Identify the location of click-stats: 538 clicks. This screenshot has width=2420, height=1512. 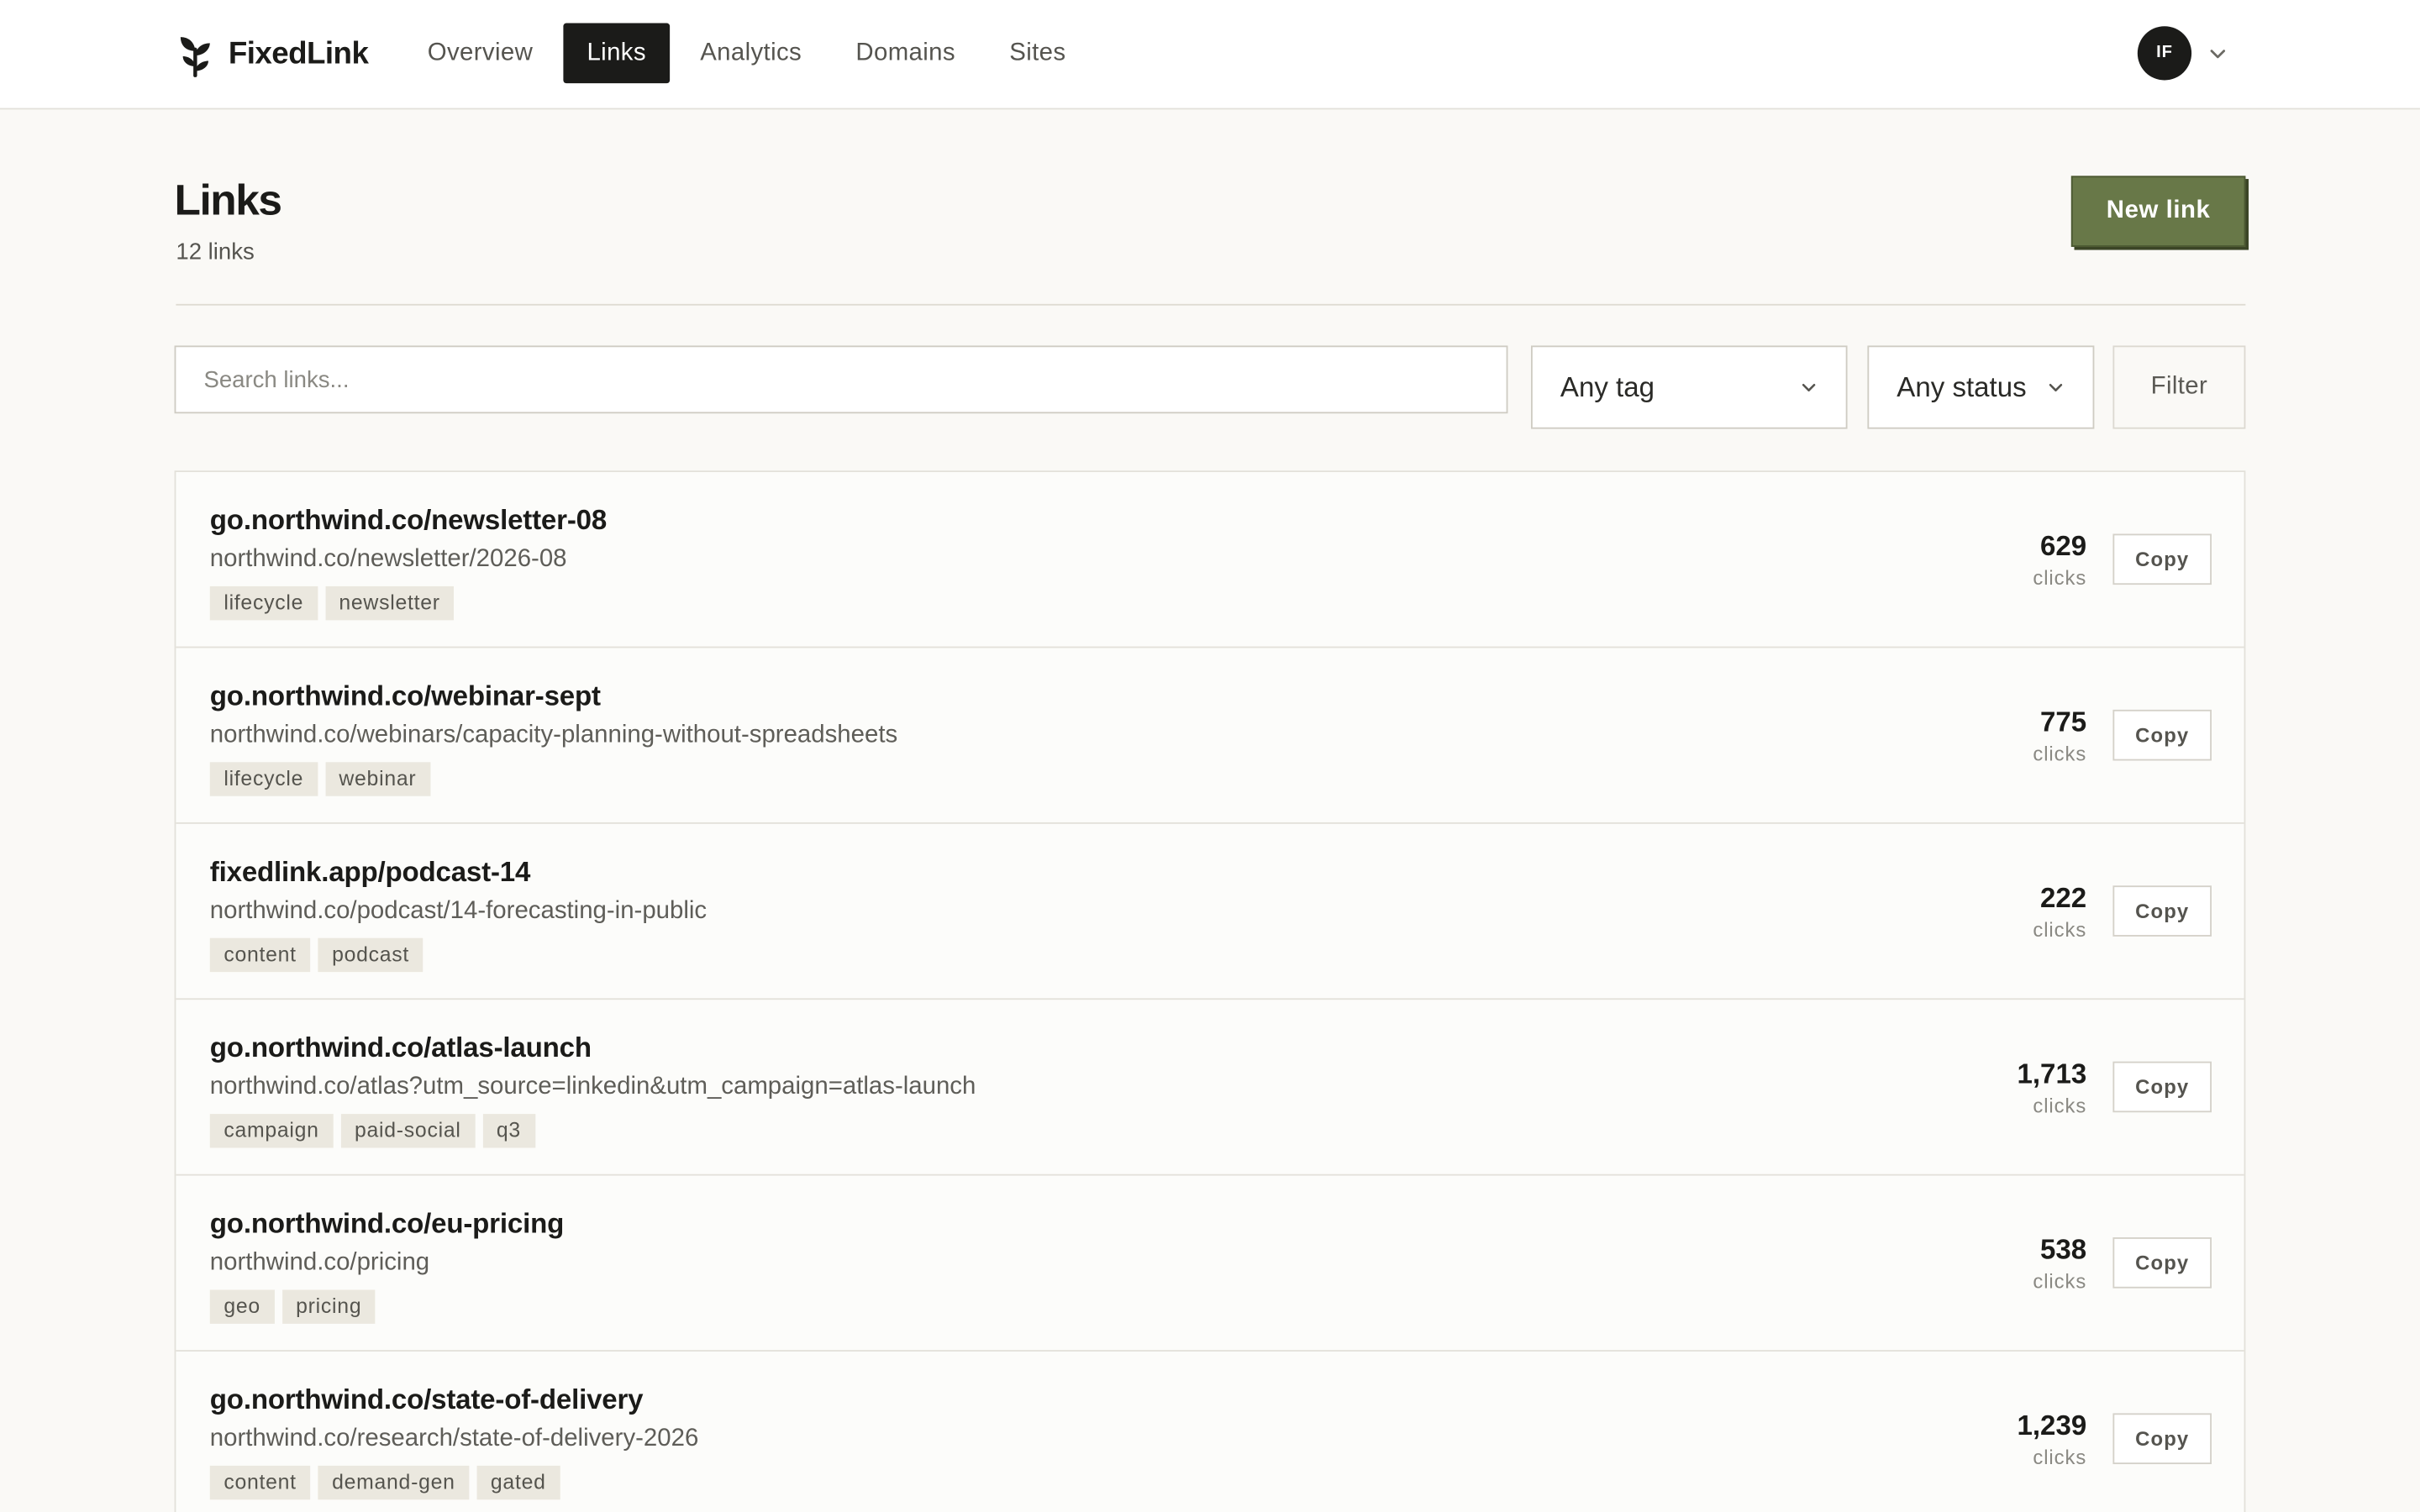
(2059, 1264).